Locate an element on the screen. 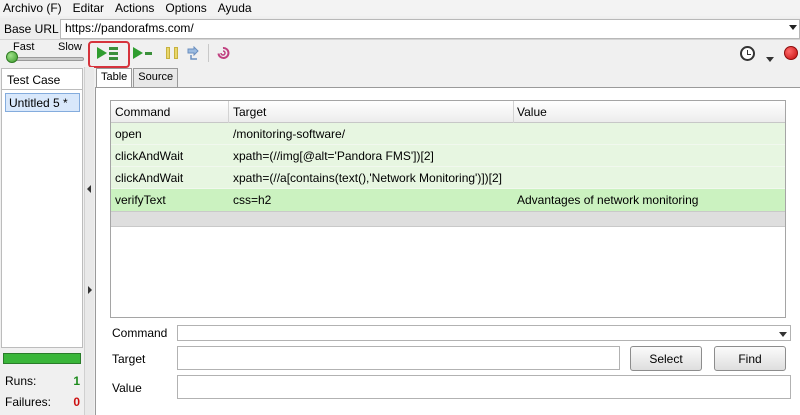 The height and width of the screenshot is (415, 800). row-target: css=h2 is located at coordinates (252, 200).